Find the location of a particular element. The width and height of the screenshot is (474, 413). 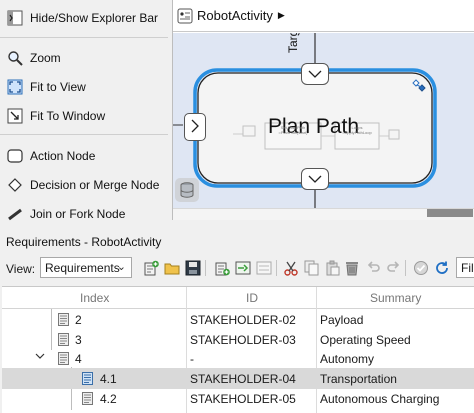

action-node-label: Action Node is located at coordinates (63, 156).